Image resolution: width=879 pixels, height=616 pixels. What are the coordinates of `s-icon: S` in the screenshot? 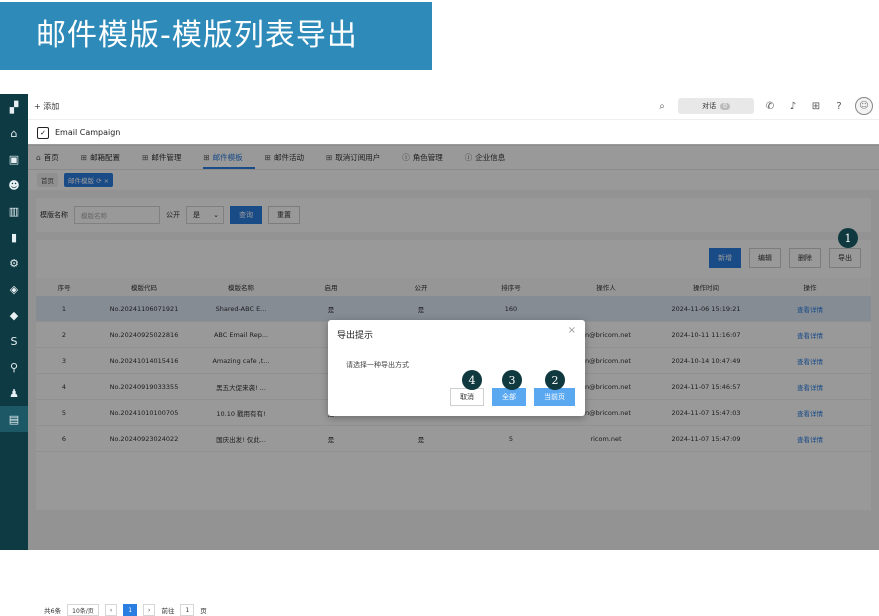 It's located at (14, 341).